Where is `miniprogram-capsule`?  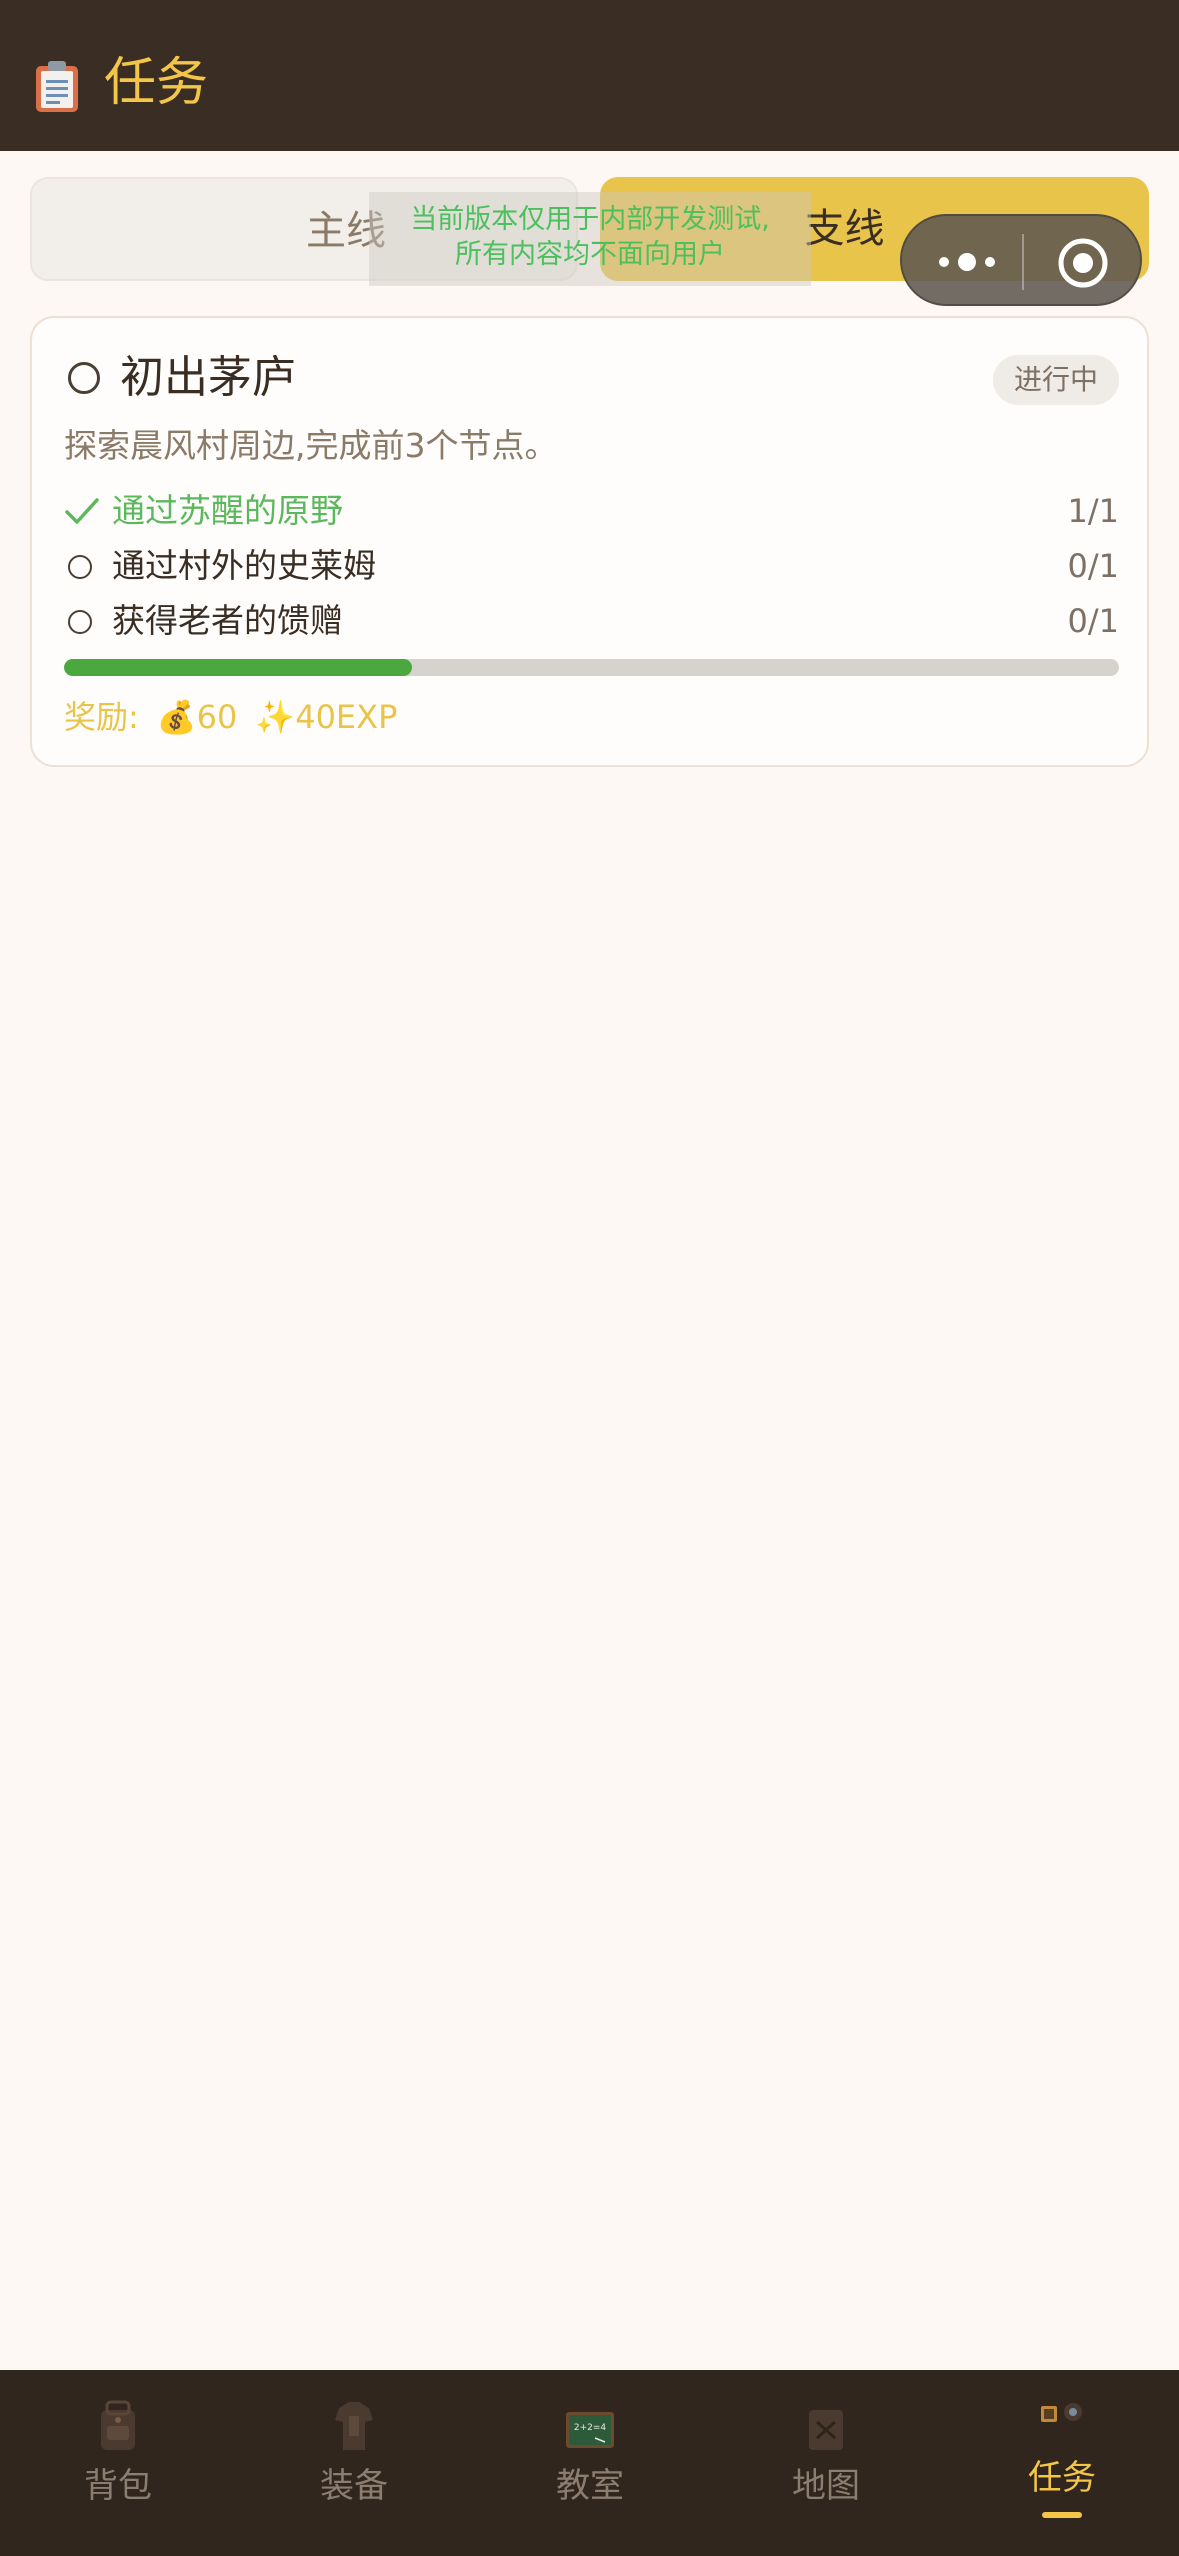
miniprogram-capsule is located at coordinates (1021, 260).